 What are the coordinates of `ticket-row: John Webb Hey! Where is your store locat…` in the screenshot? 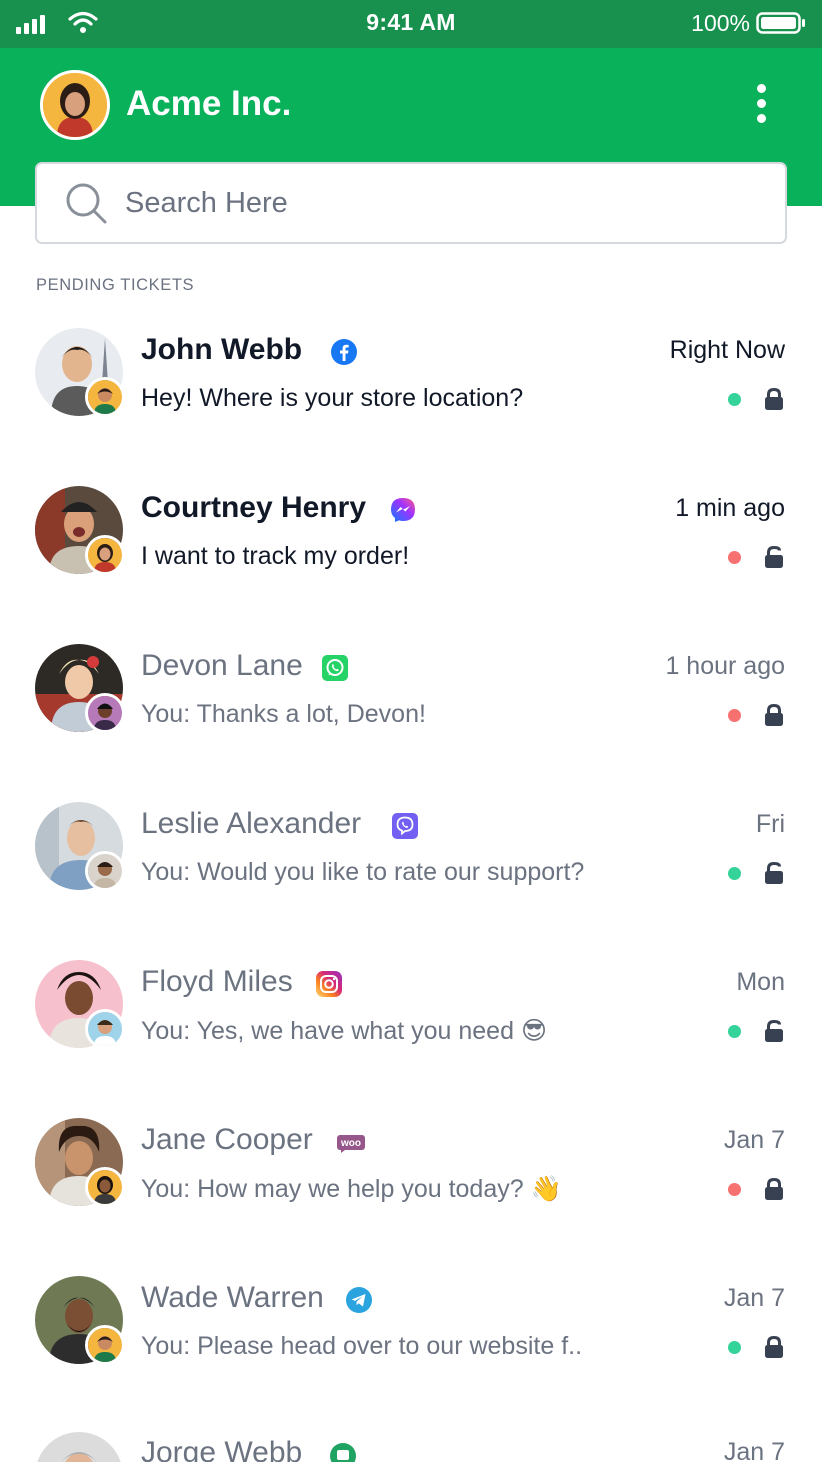 It's located at (411, 388).